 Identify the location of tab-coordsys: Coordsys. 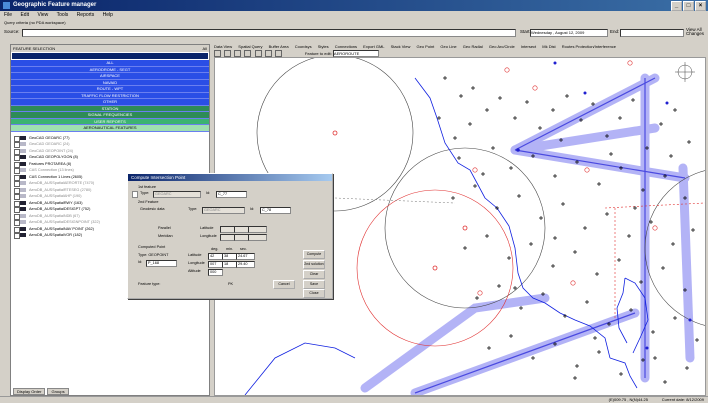
(303, 46).